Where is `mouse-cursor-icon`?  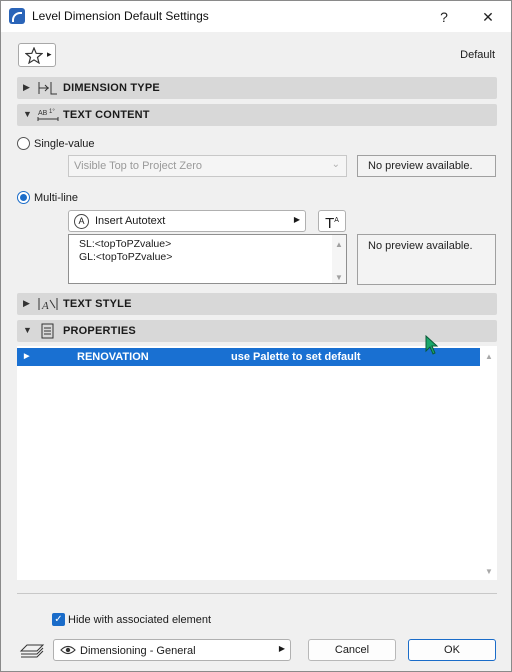 mouse-cursor-icon is located at coordinates (432, 345).